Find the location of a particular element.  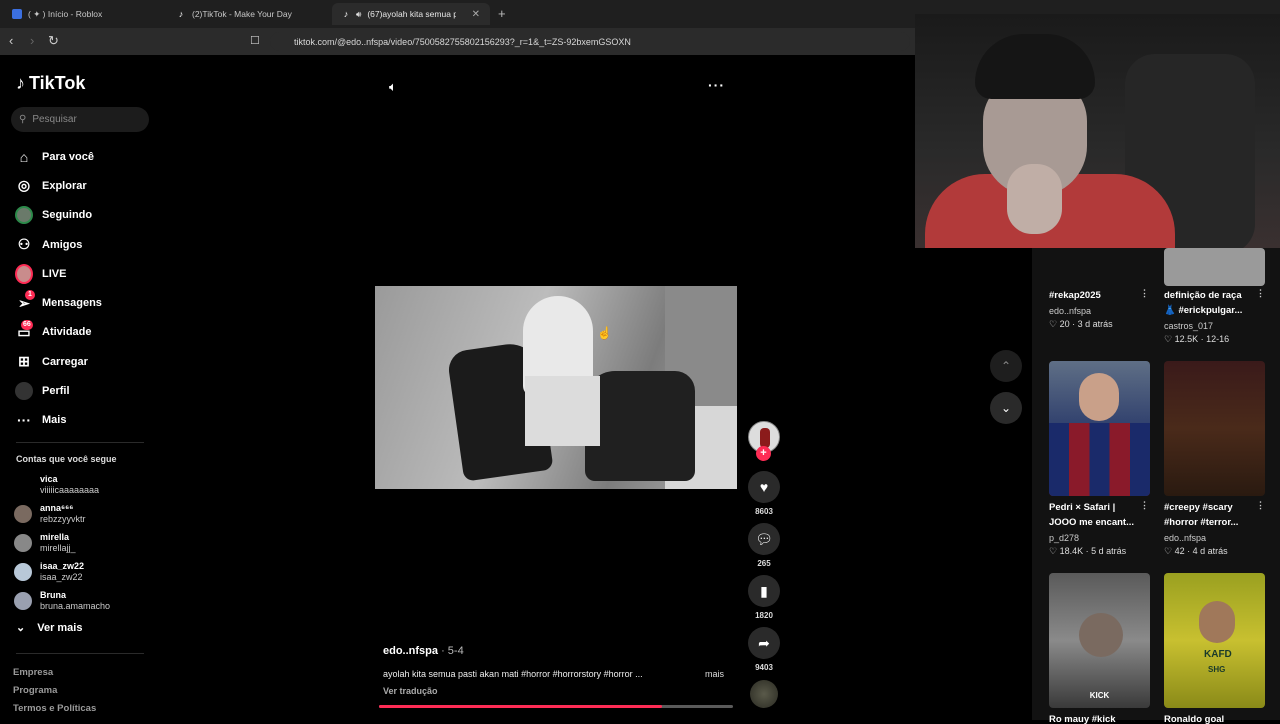

save-count: 1820 is located at coordinates (764, 615).